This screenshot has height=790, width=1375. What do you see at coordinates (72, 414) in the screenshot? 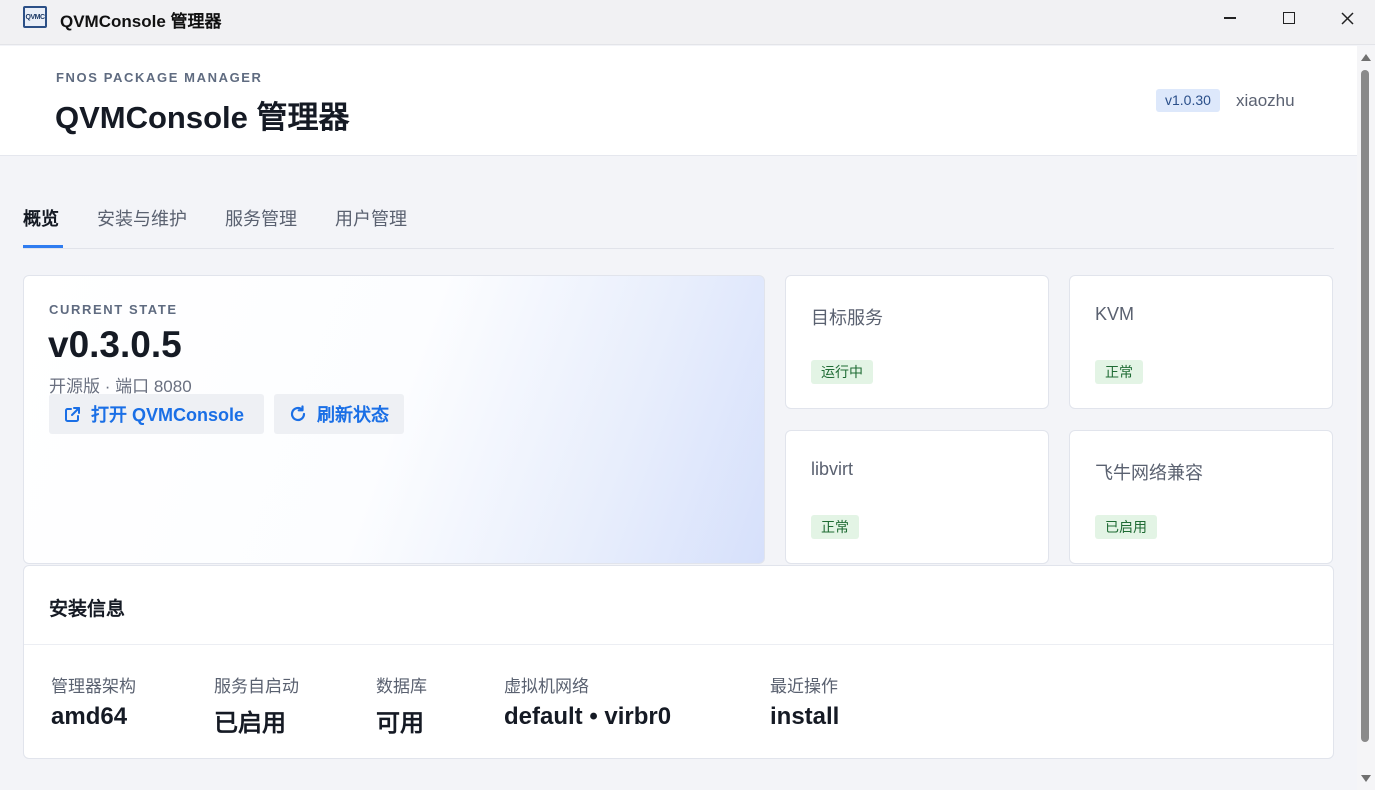
I see `external-link-icon` at bounding box center [72, 414].